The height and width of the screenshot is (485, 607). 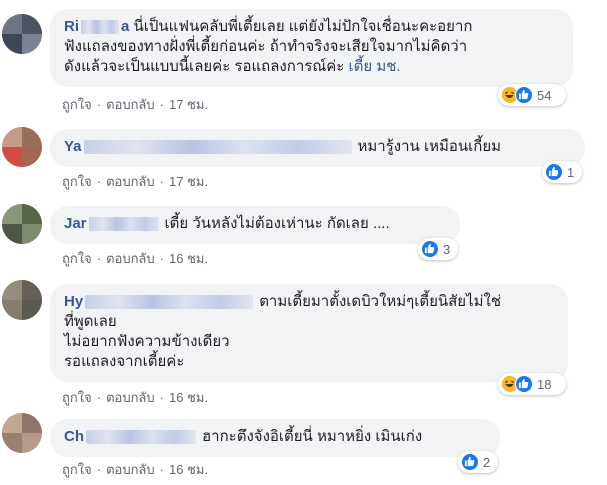 I want to click on reaction-count: 18, so click(x=544, y=384).